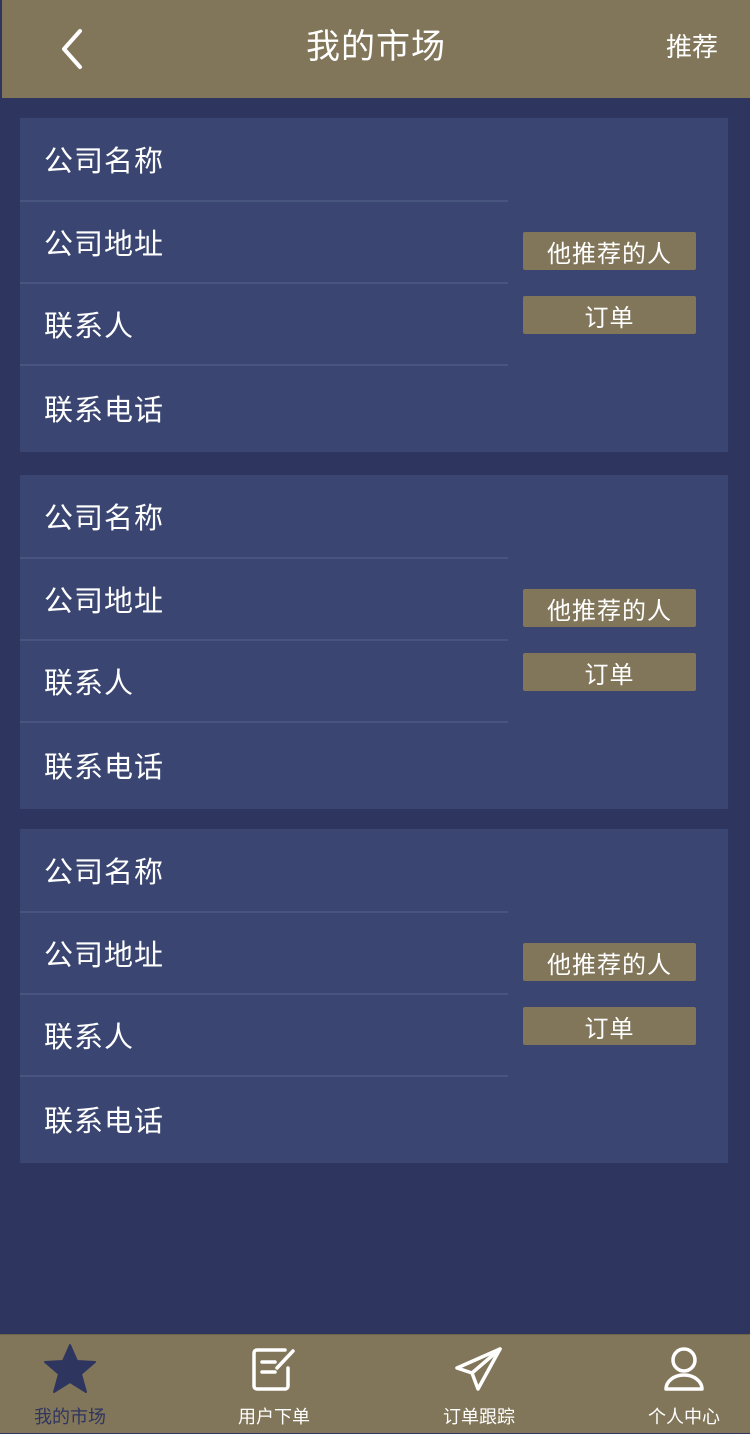  What do you see at coordinates (70, 1369) in the screenshot?
I see `star-icon` at bounding box center [70, 1369].